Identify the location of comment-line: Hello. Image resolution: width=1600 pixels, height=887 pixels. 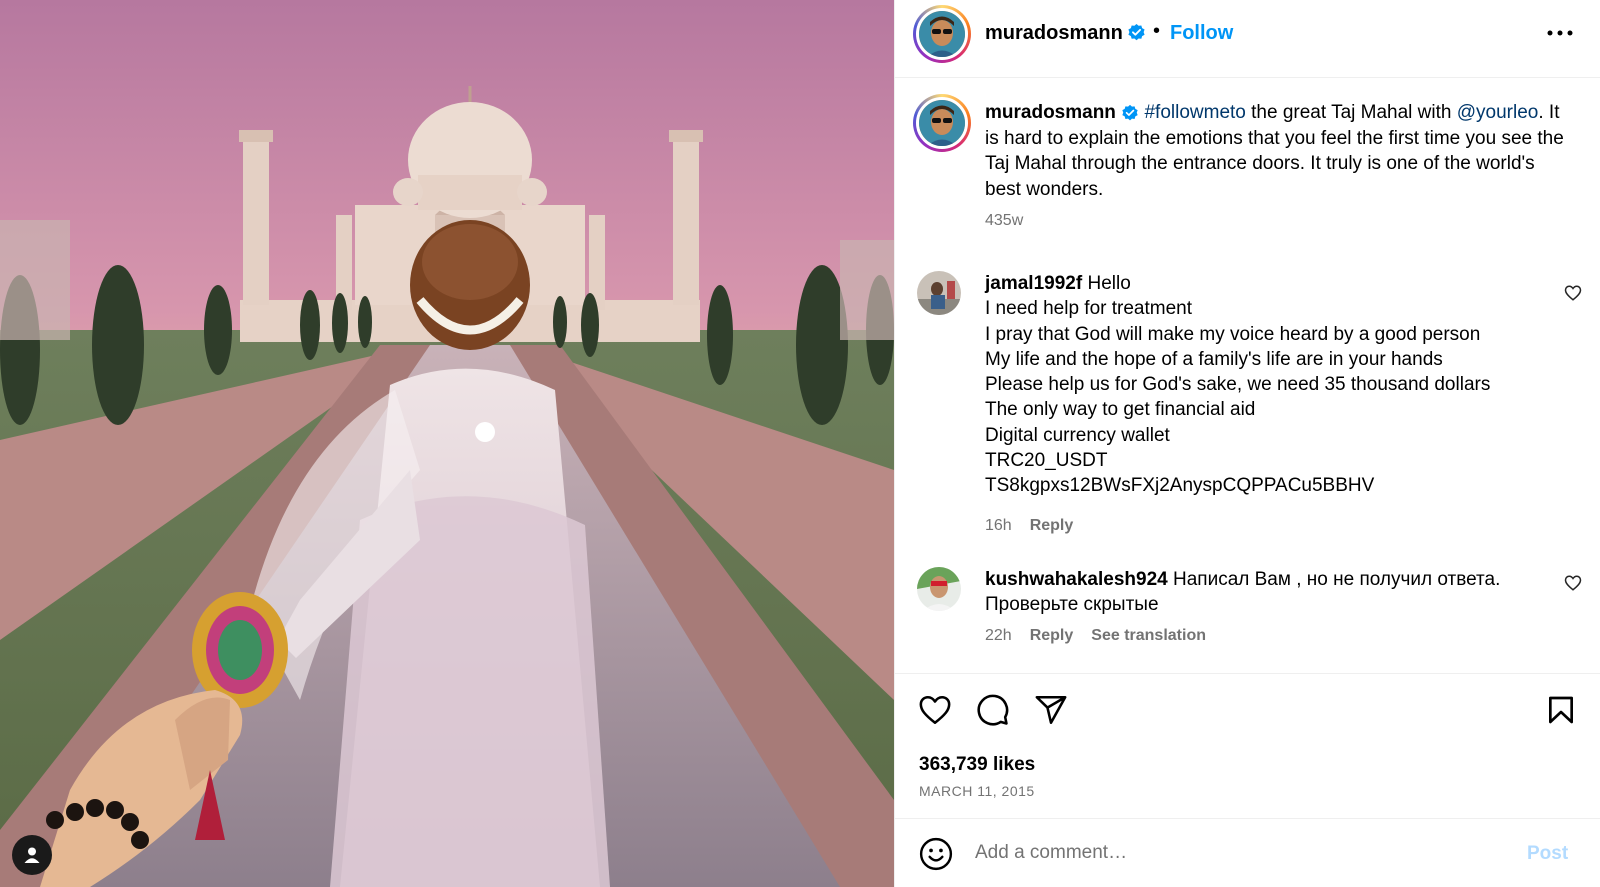
(1109, 283).